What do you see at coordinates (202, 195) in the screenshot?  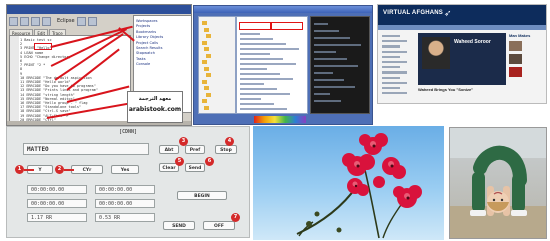 I see `begin-button: BEGIN` at bounding box center [202, 195].